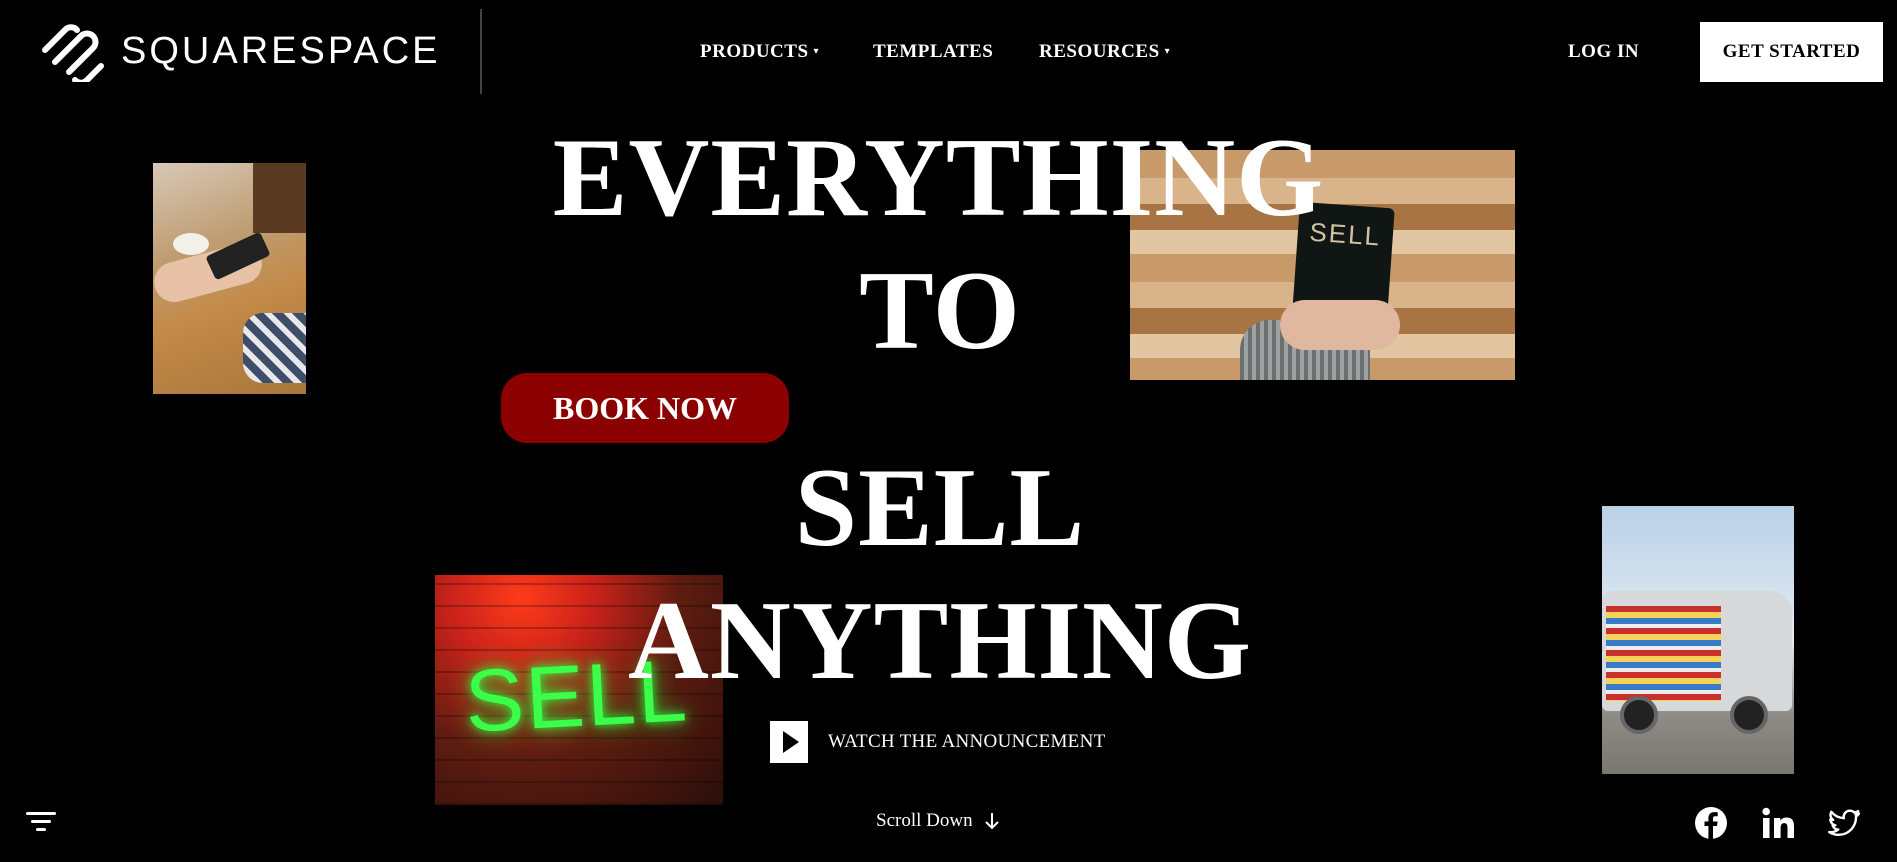 Image resolution: width=1897 pixels, height=862 pixels. I want to click on brand-name: SQUARESPACE, so click(281, 51).